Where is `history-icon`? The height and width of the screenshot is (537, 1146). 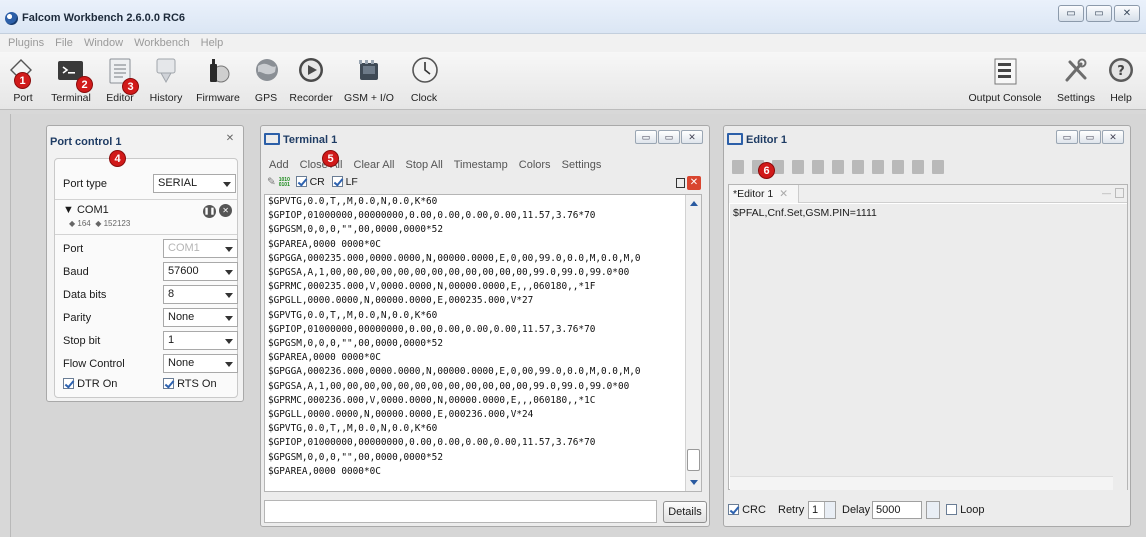 history-icon is located at coordinates (166, 71).